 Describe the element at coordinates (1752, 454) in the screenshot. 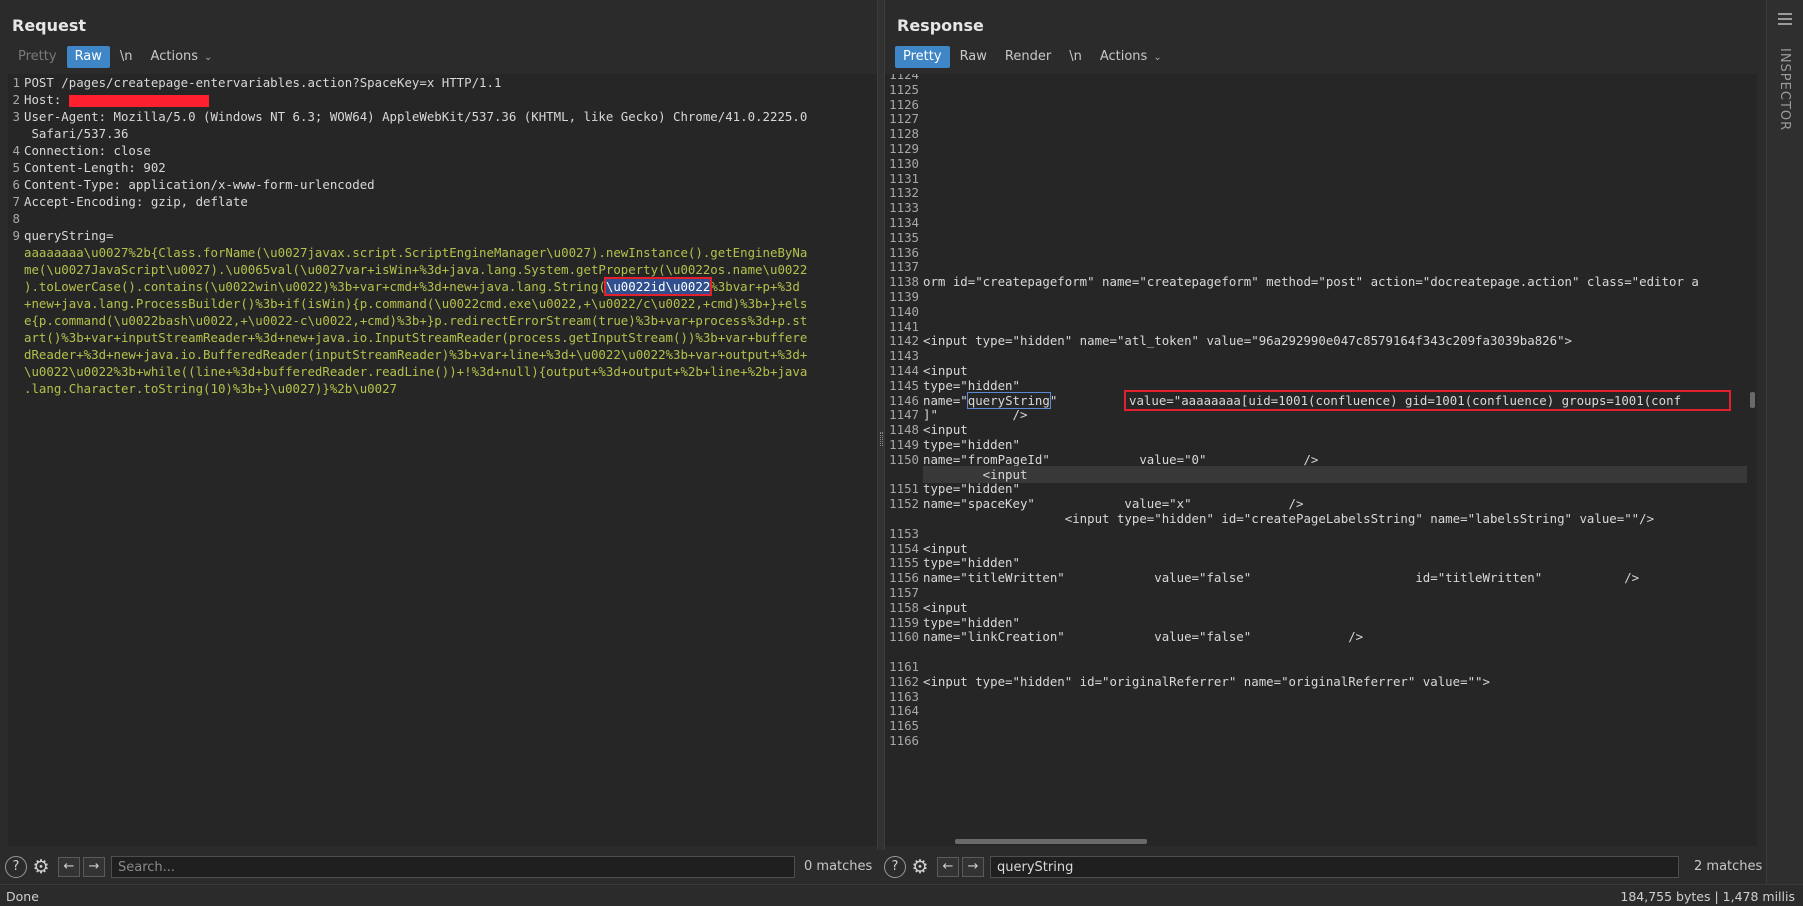

I see `response-vertical-scrollbar` at that location.